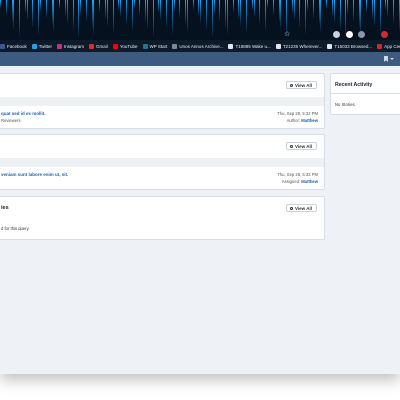 The image size is (400, 400). What do you see at coordinates (17, 46) in the screenshot?
I see `bookmark-label: Facebook` at bounding box center [17, 46].